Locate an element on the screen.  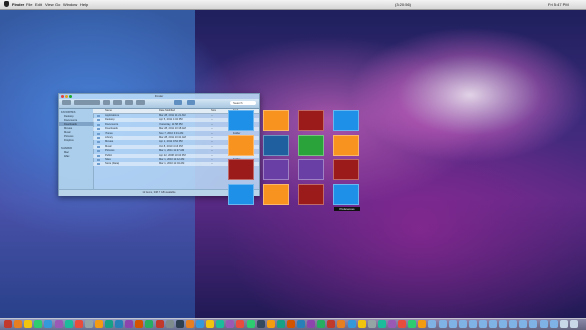
sidebar-item-mac: Mac is located at coordinates (66, 152).